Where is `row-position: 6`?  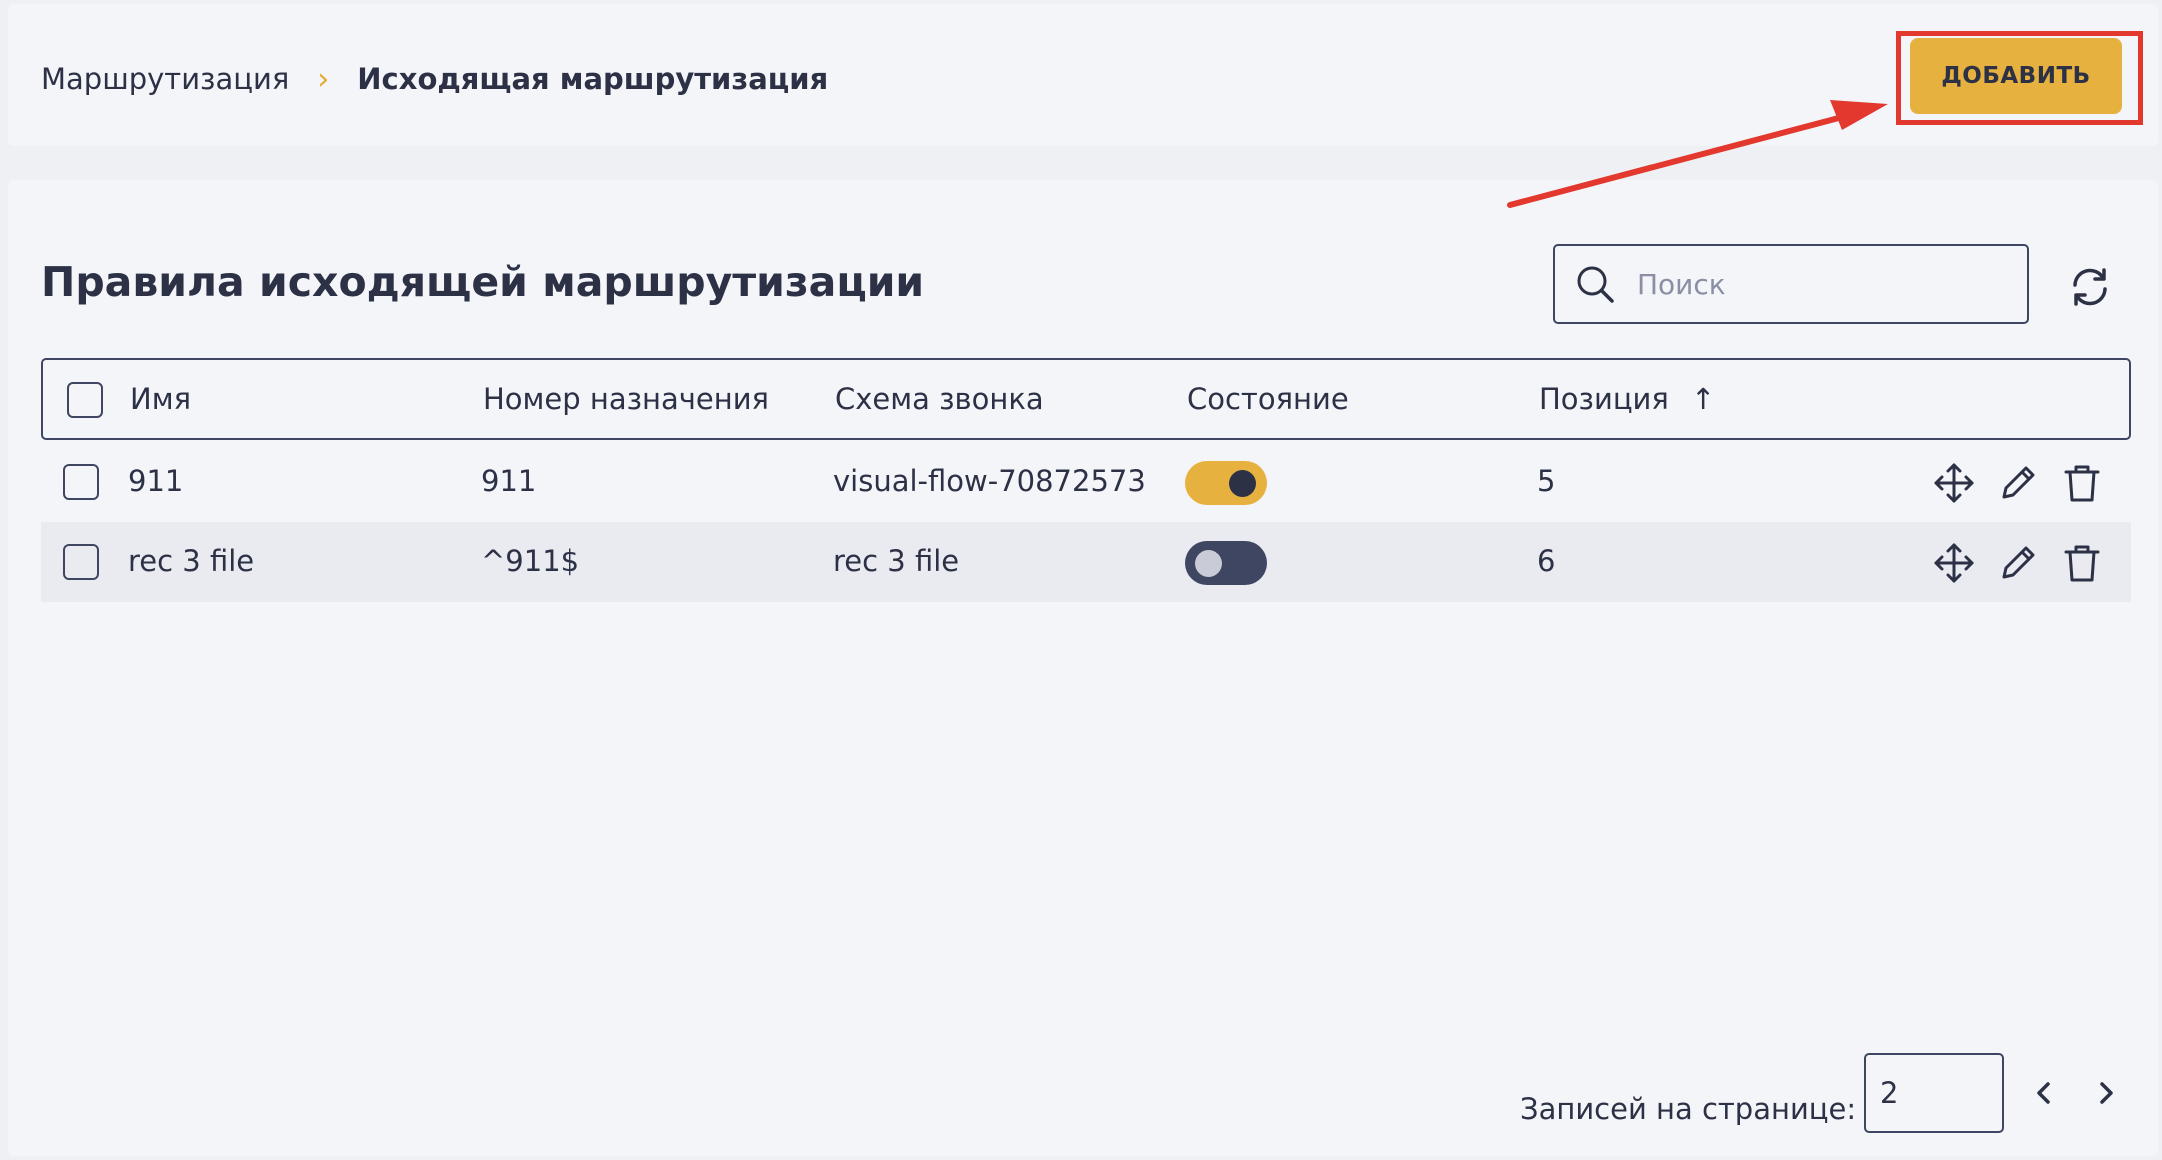
row-position: 6 is located at coordinates (1546, 561).